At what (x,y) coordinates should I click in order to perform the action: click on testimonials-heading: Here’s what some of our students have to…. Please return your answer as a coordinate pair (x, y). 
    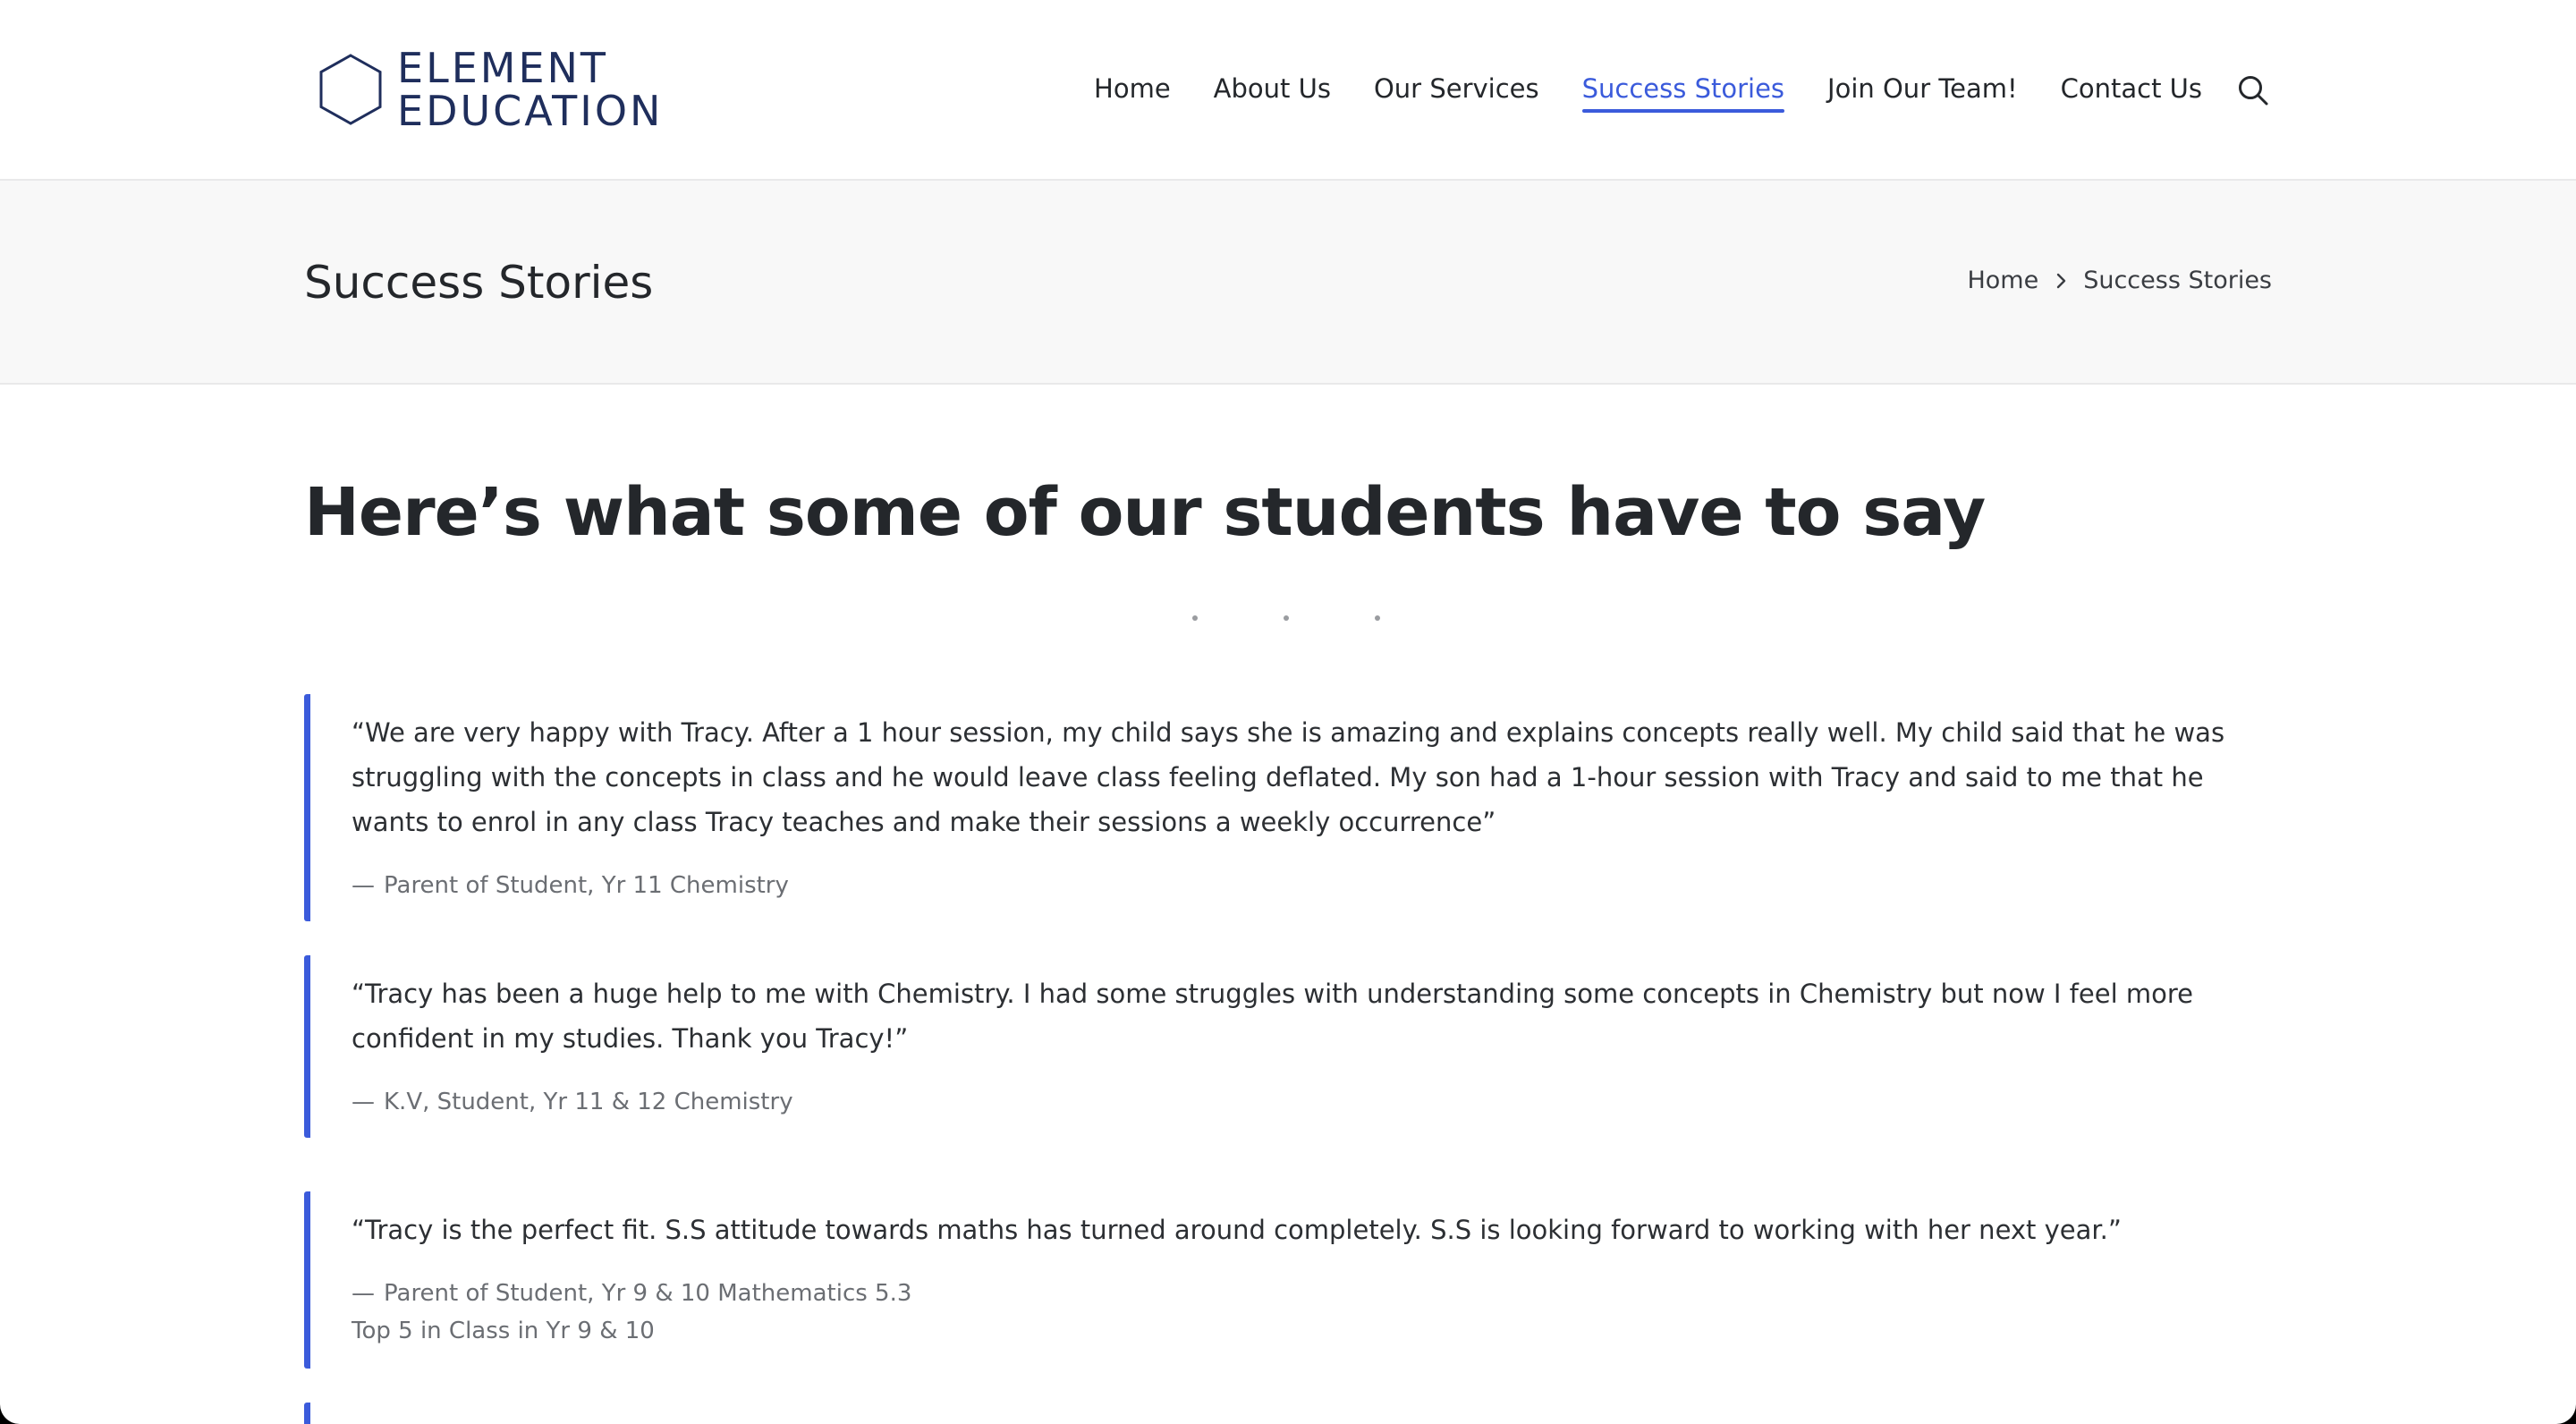
    Looking at the image, I should click on (1145, 512).